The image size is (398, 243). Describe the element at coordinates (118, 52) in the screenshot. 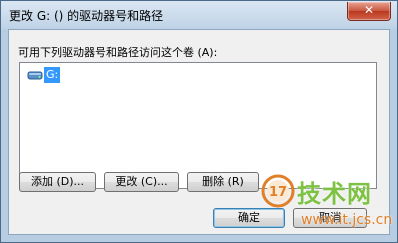

I see `volume-access-label: 可用下列驱动器号和路径访问这个卷 (A):` at that location.